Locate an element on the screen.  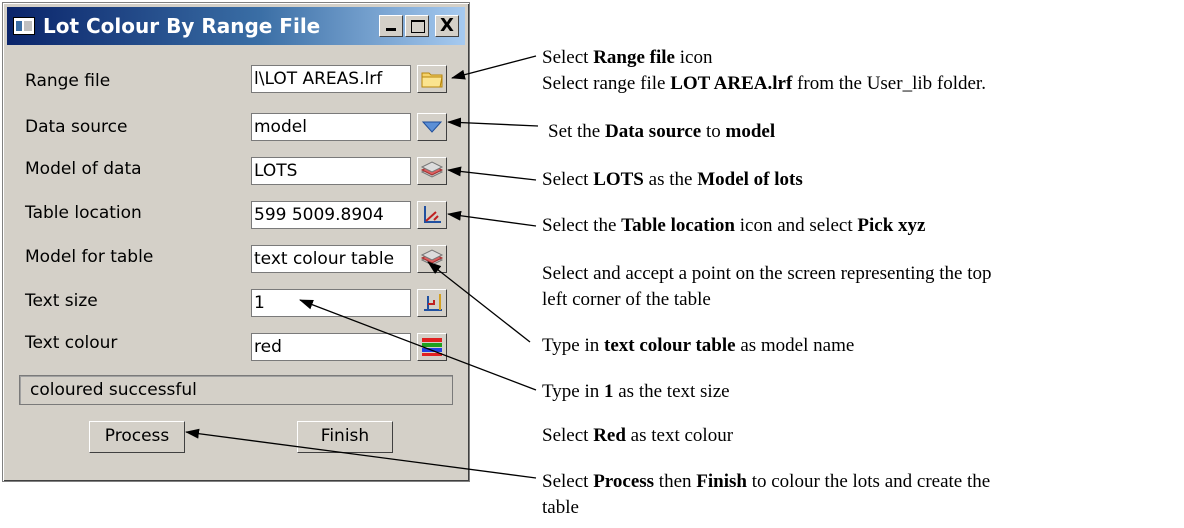
arrow-data-source is located at coordinates (493, 122).